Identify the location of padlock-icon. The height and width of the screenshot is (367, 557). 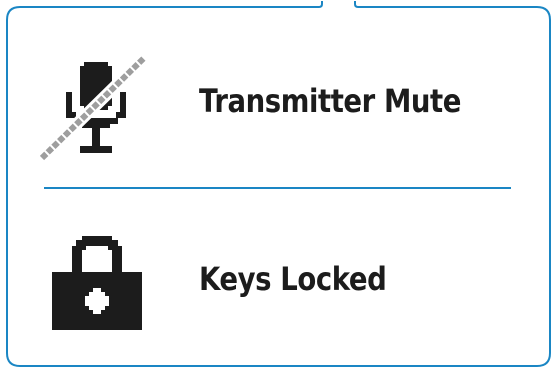
(97, 283).